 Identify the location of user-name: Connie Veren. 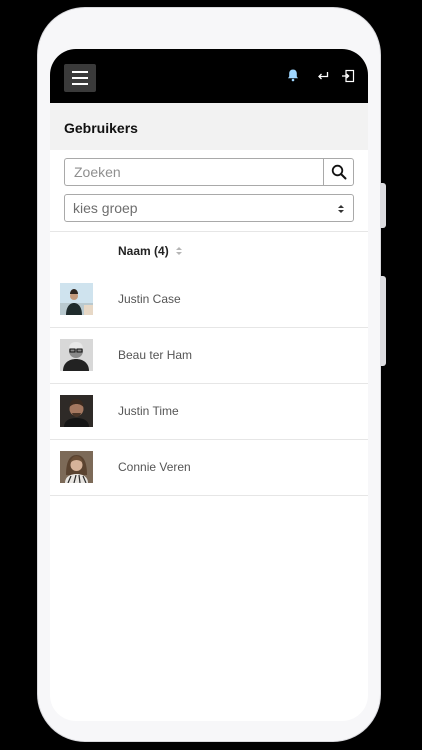
(154, 467).